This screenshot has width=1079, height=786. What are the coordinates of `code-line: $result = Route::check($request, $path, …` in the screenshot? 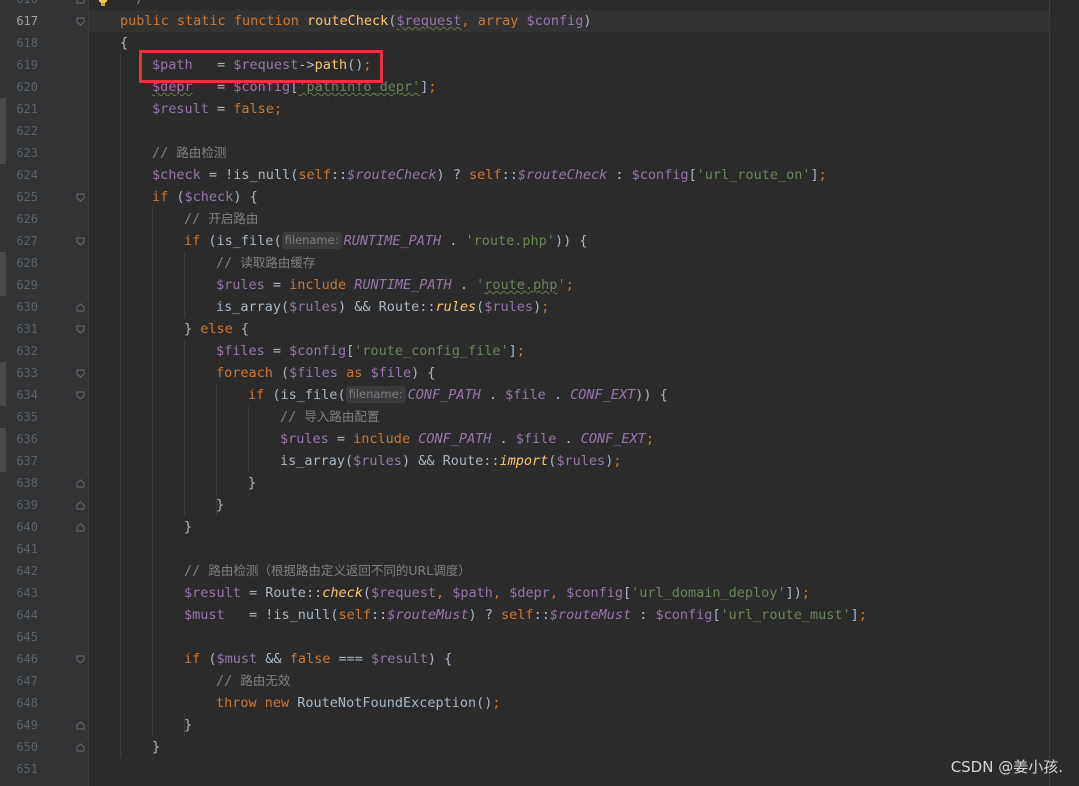 It's located at (497, 593).